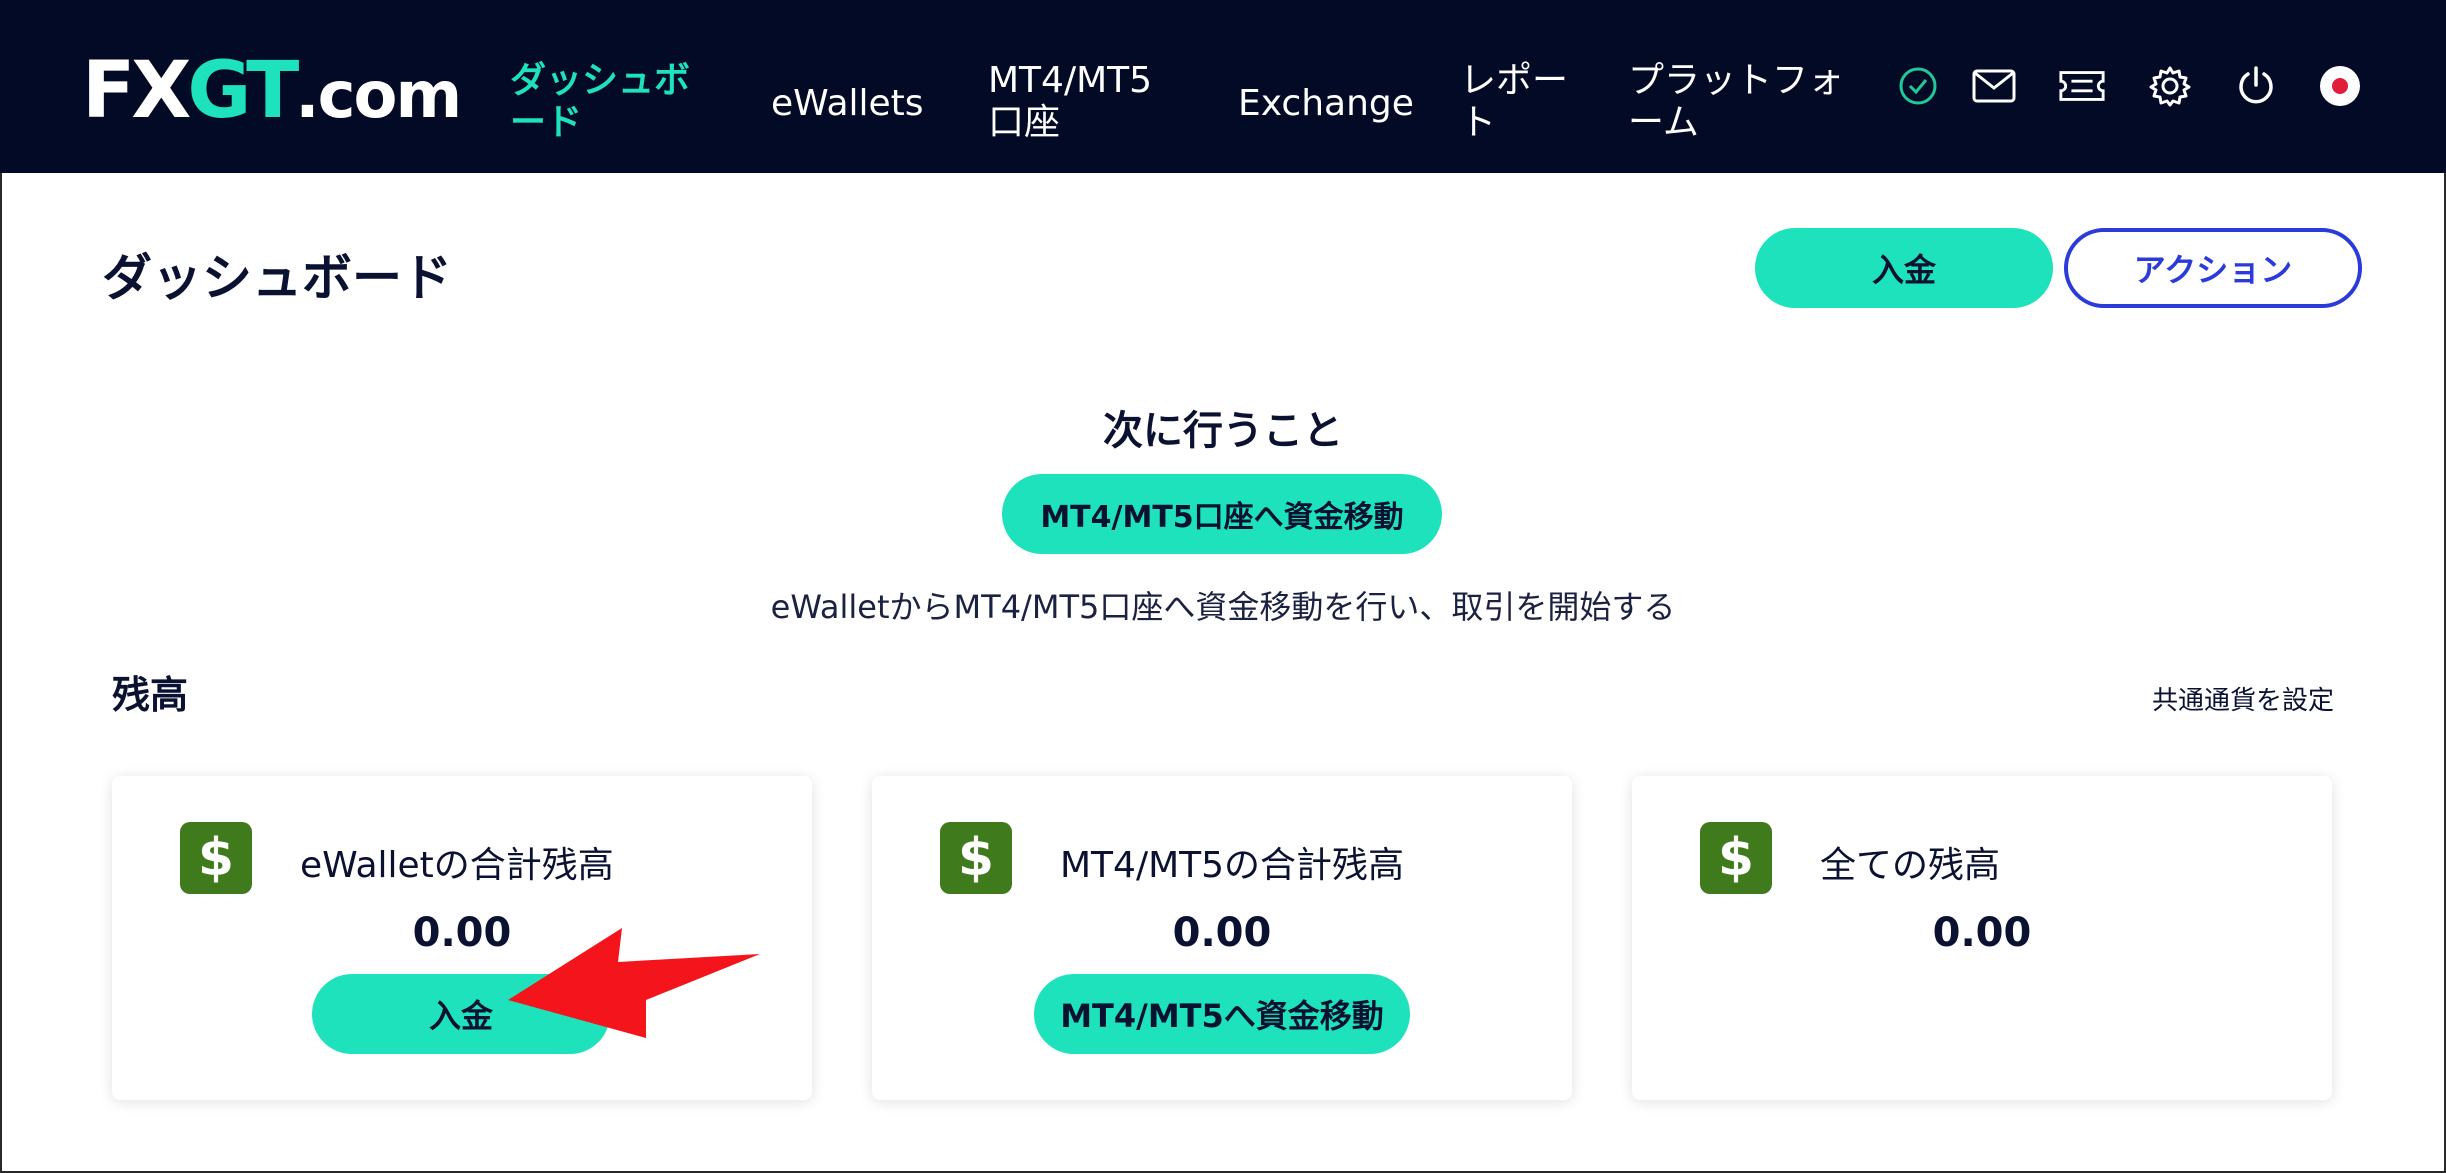  I want to click on mt-balance-card: $ MT4/MT5の合計残高 0.00 MT4/MT5へ資金移動, so click(1222, 938).